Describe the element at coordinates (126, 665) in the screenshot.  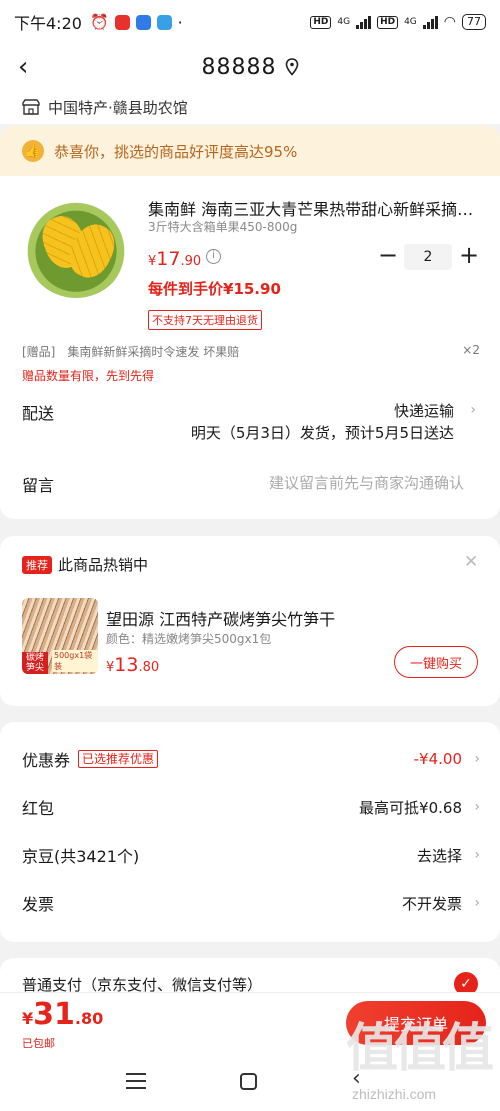
I see `price-integer: 13` at that location.